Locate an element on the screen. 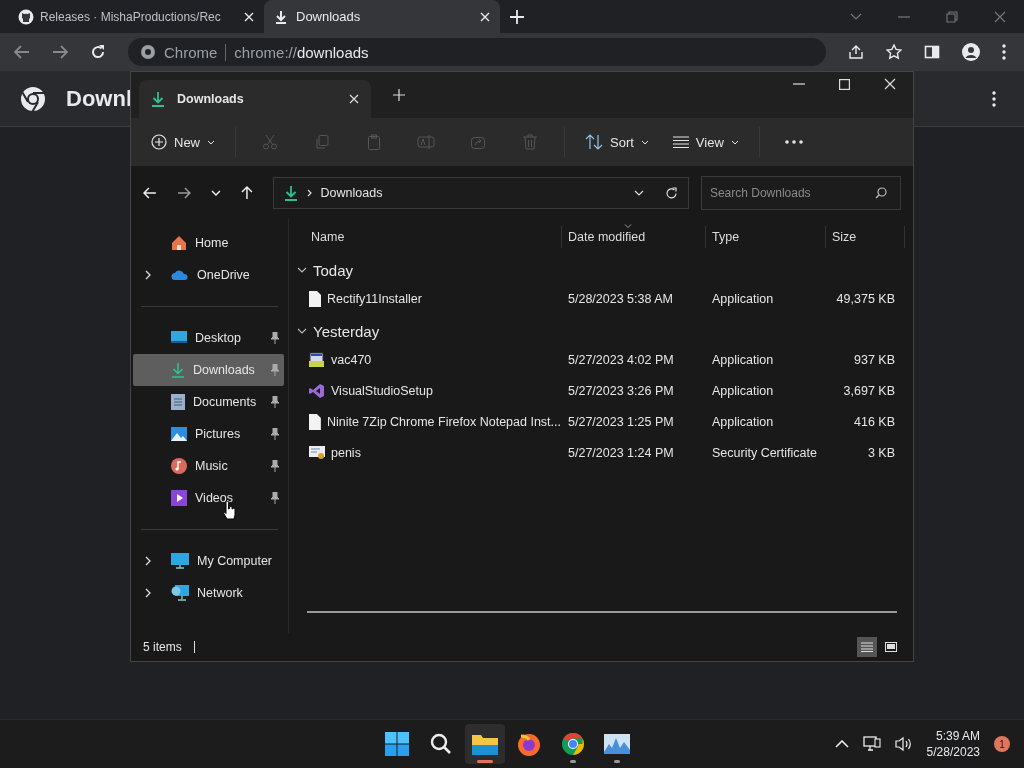 The height and width of the screenshot is (768, 1024). music-icon is located at coordinates (179, 466).